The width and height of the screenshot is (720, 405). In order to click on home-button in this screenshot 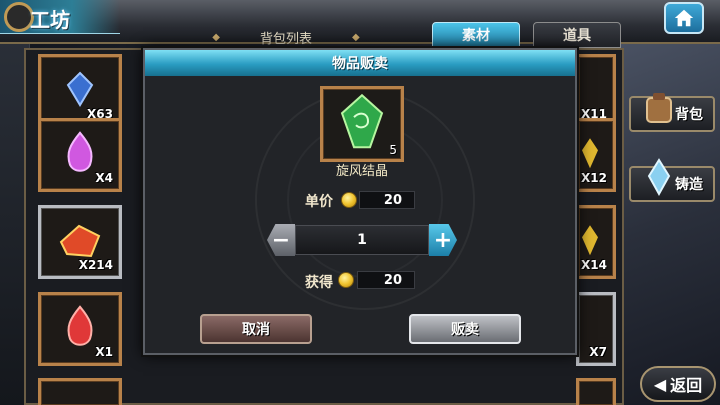, I will do `click(684, 18)`.